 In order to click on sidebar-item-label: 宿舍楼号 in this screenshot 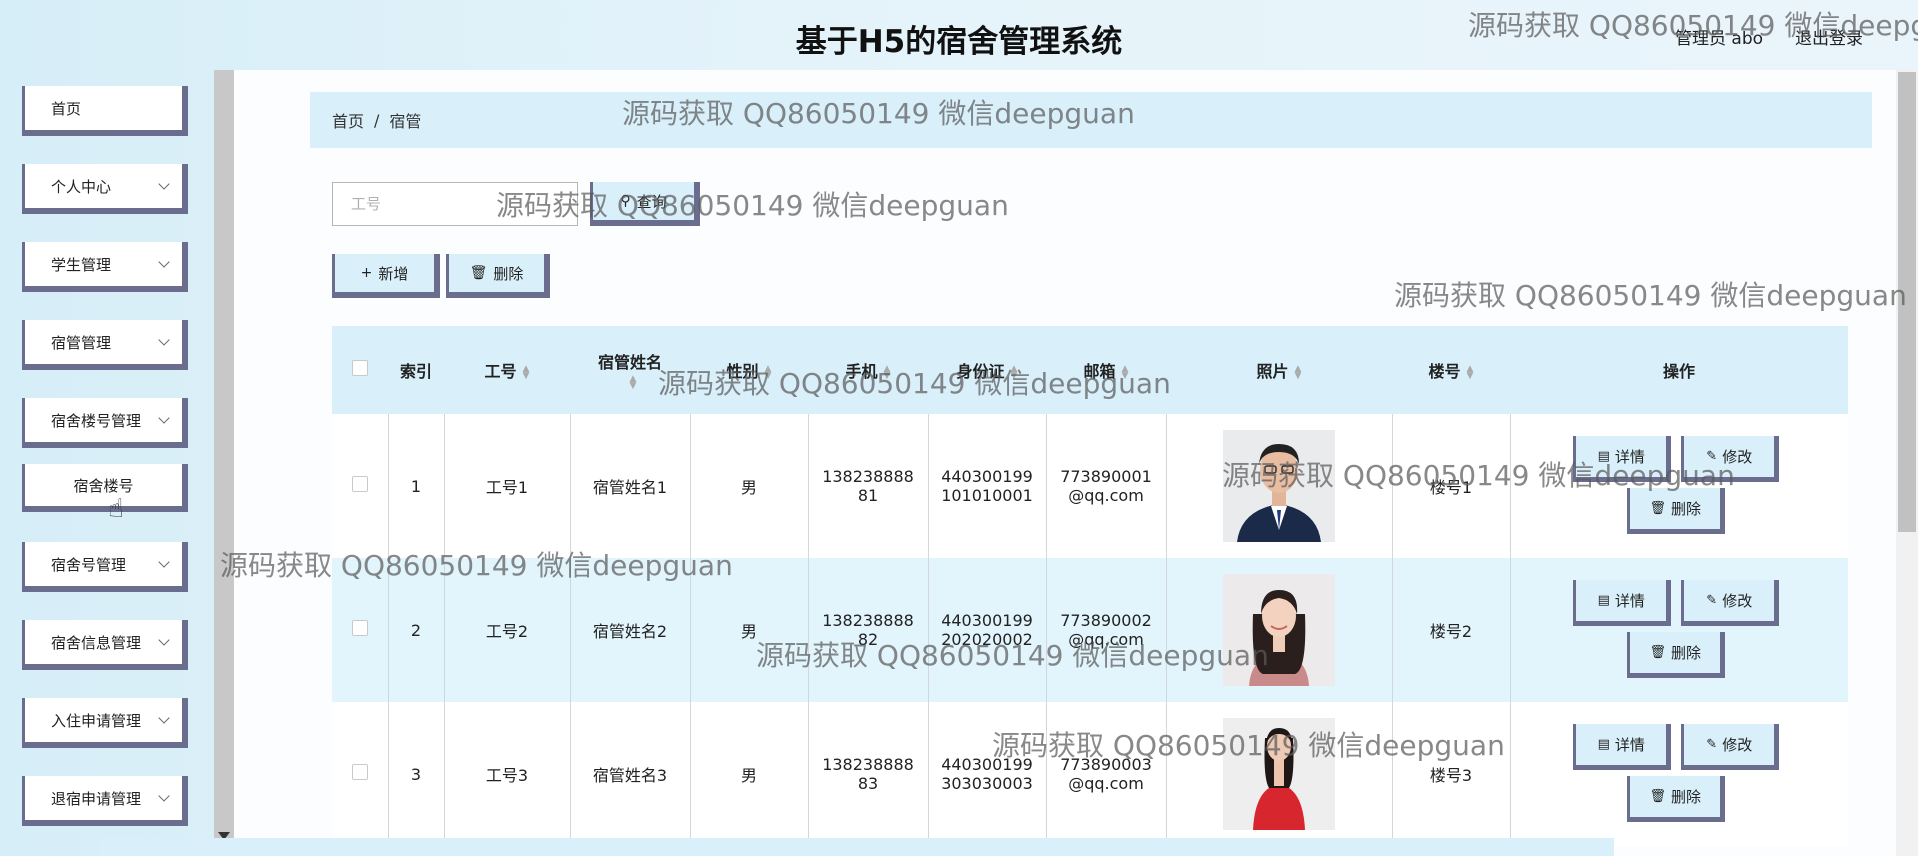, I will do `click(103, 485)`.